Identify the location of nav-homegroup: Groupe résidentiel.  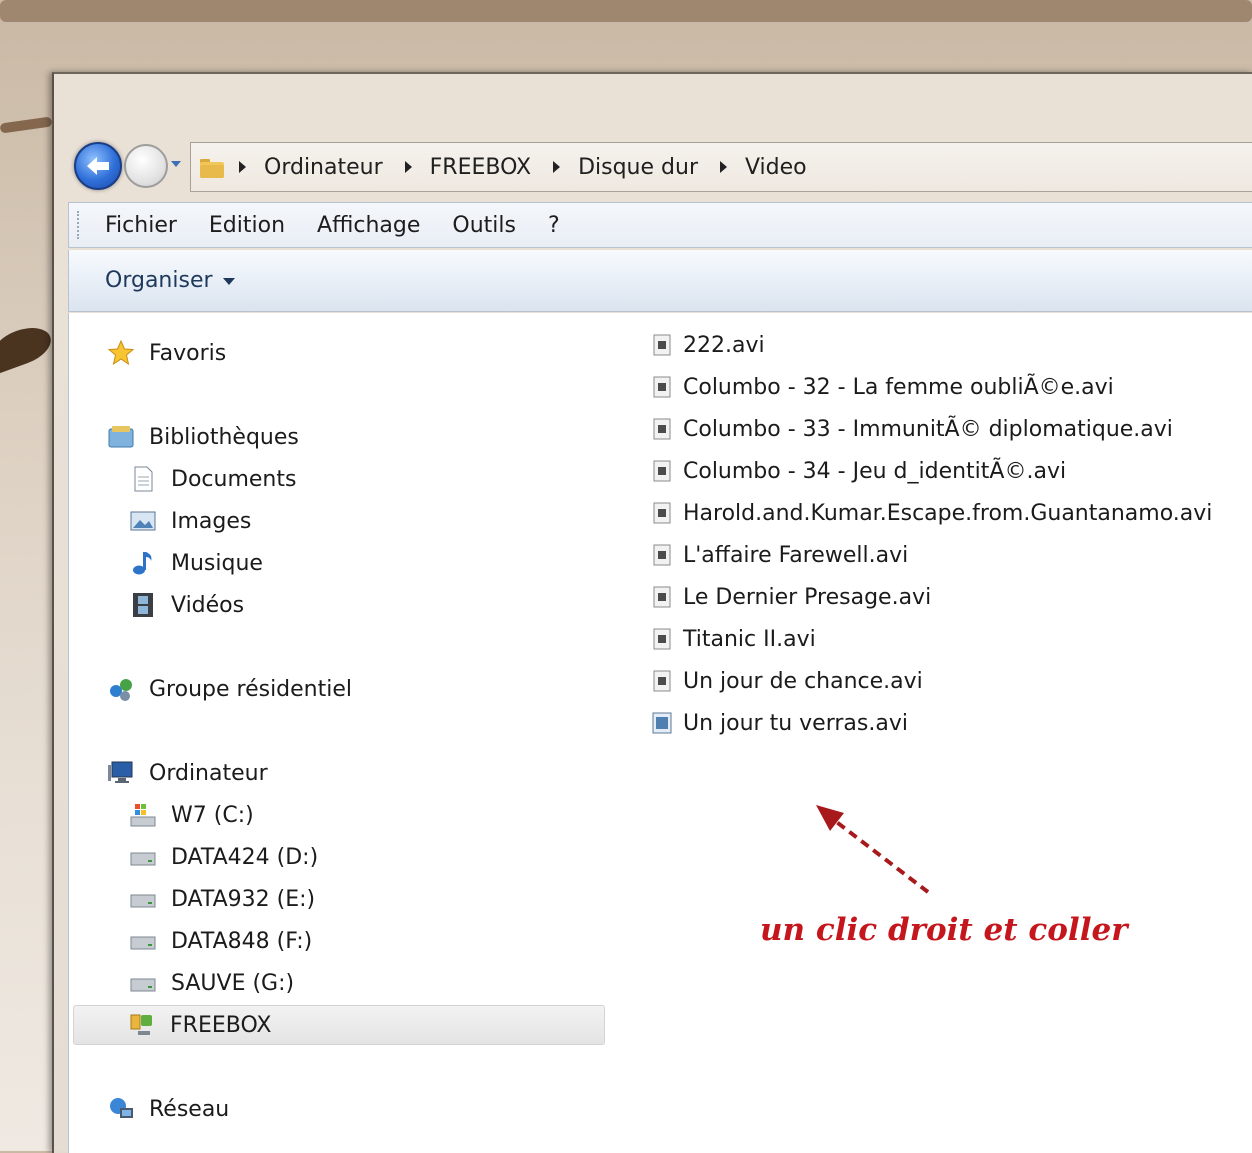
(229, 689).